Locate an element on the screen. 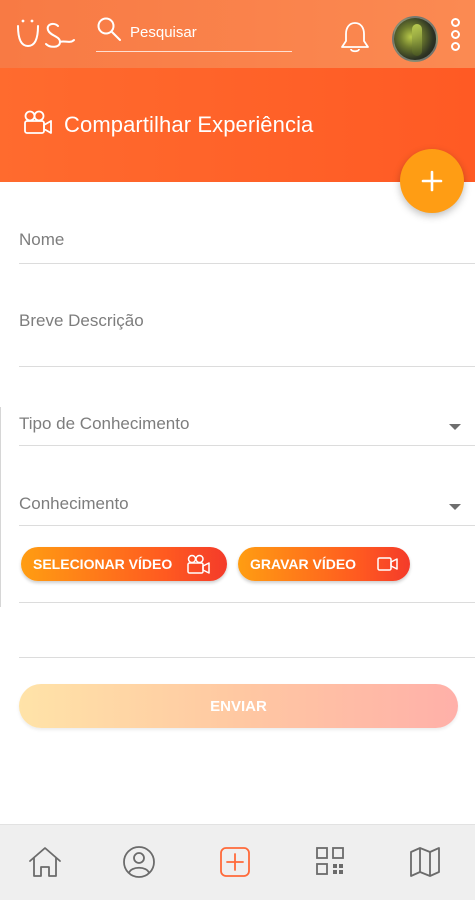  knowledge-type-label: Tipo de Conhecimento is located at coordinates (104, 423).